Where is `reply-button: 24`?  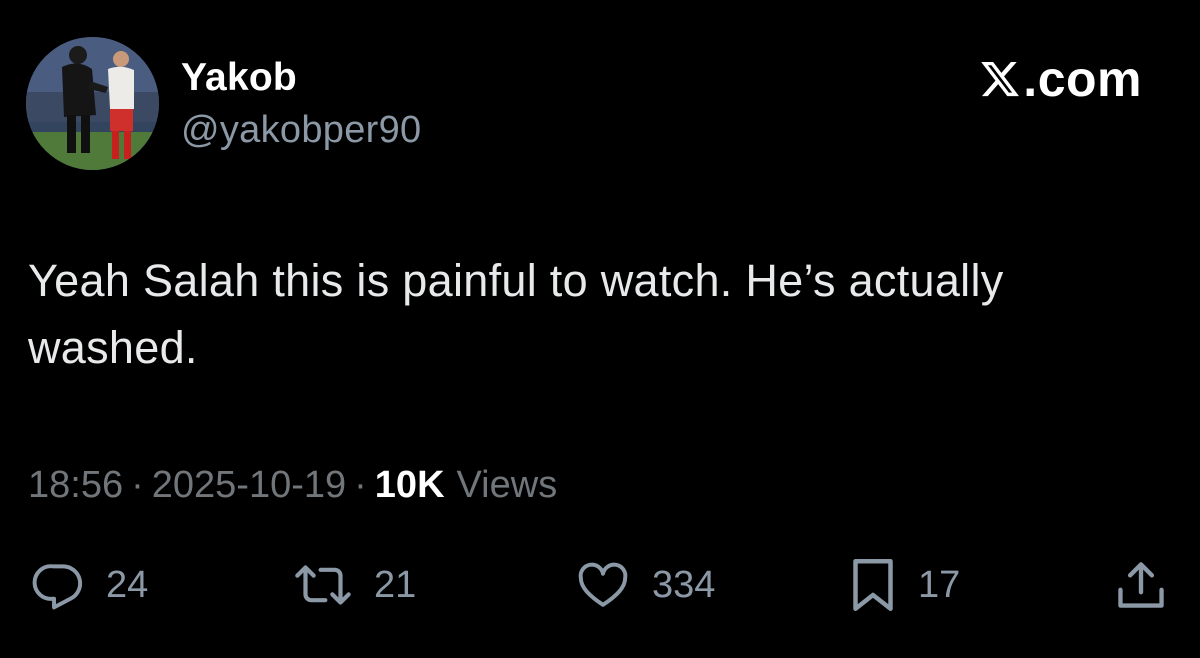 reply-button: 24 is located at coordinates (89, 585).